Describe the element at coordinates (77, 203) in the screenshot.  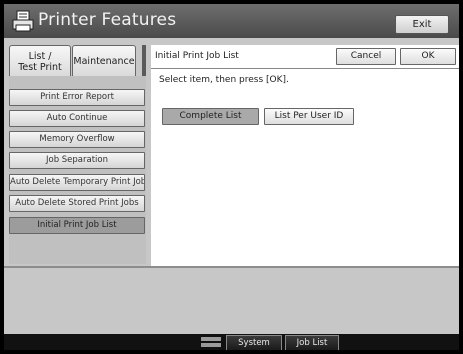
I see `menu-item-auto-delete-stored-print-jobs: Auto Delete Stored Print Jobs` at that location.